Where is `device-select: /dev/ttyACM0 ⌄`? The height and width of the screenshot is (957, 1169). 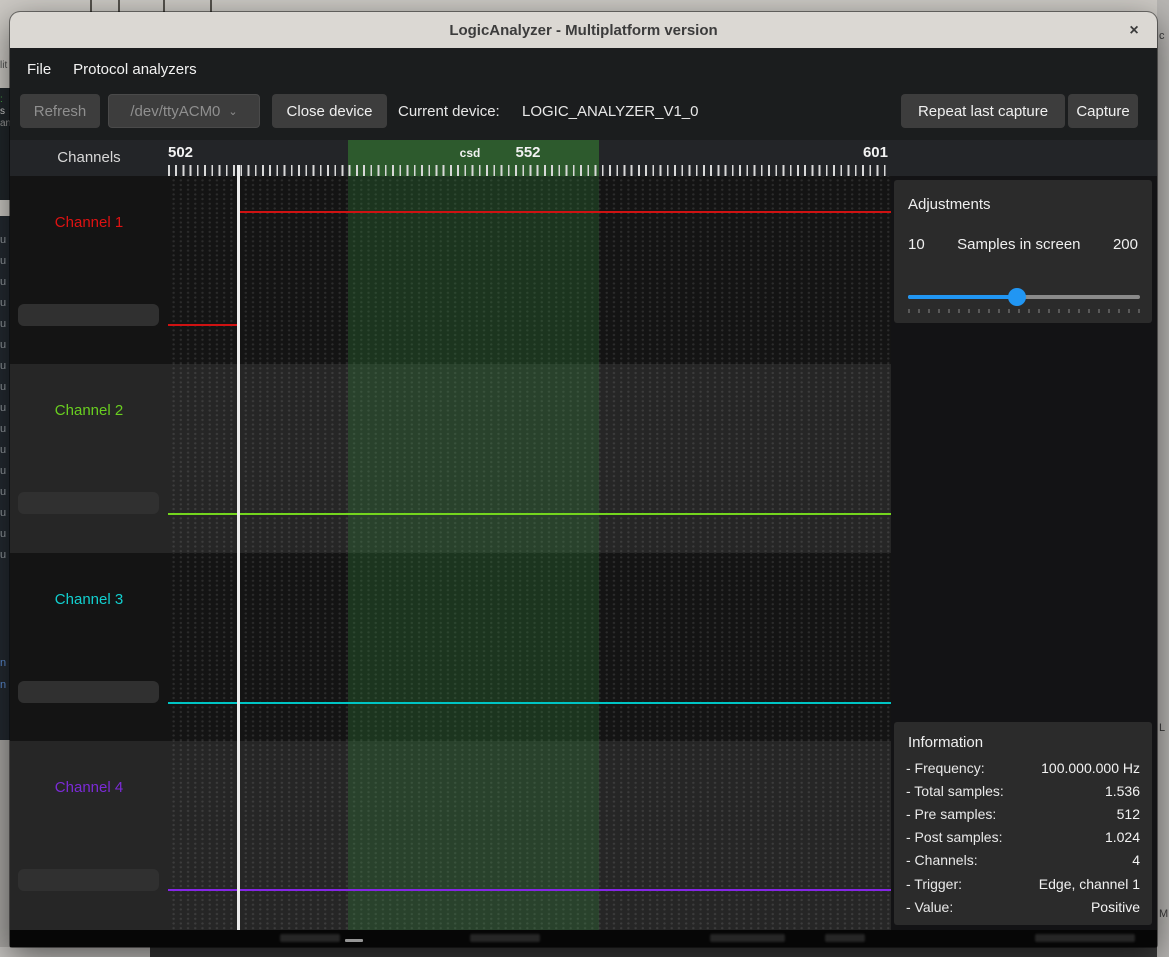
device-select: /dev/ttyACM0 ⌄ is located at coordinates (184, 111).